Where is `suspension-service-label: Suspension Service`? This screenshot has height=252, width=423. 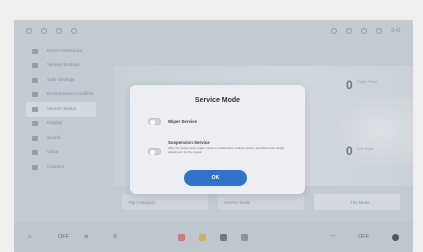 suspension-service-label: Suspension Service is located at coordinates (189, 142).